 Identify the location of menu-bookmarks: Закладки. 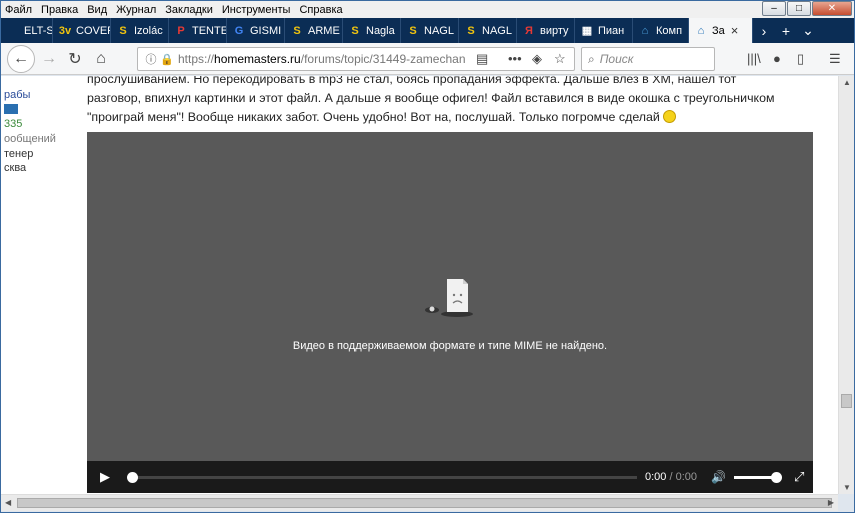
(189, 10).